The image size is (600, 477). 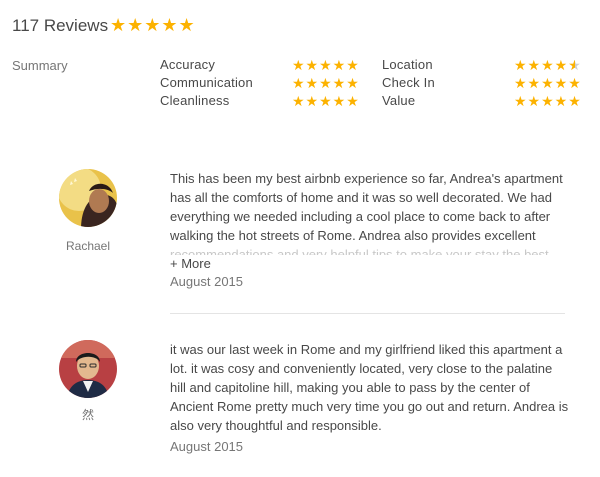 What do you see at coordinates (326, 83) in the screenshot?
I see `category-communication-stars: ★★★★★` at bounding box center [326, 83].